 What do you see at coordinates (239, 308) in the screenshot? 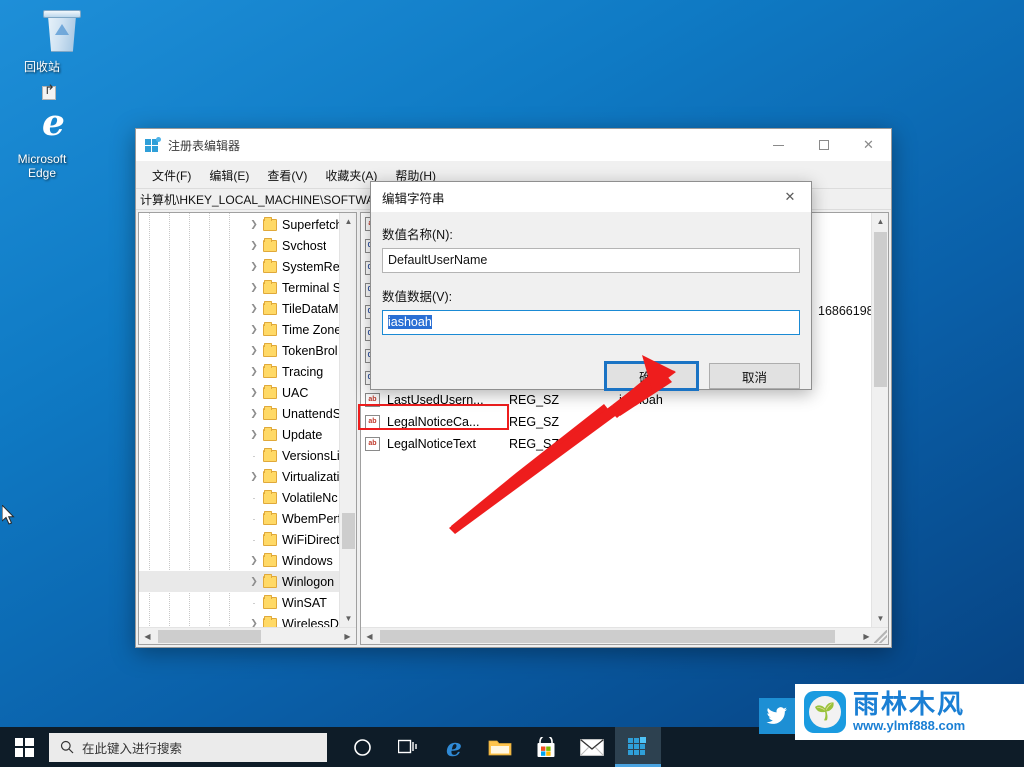
I see `tree-item-tiledatam: ❯ TileDataM` at bounding box center [239, 308].